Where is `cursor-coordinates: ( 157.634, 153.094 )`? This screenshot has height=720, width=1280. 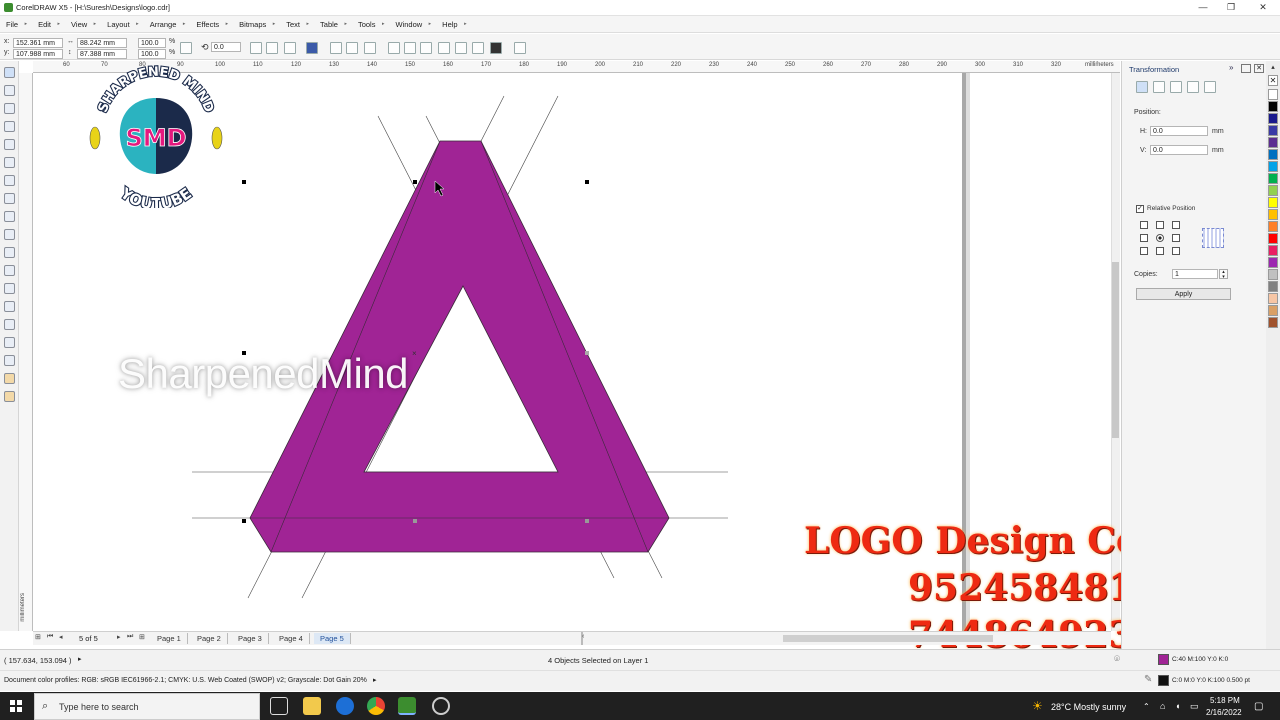 cursor-coordinates: ( 157.634, 153.094 ) is located at coordinates (38, 660).